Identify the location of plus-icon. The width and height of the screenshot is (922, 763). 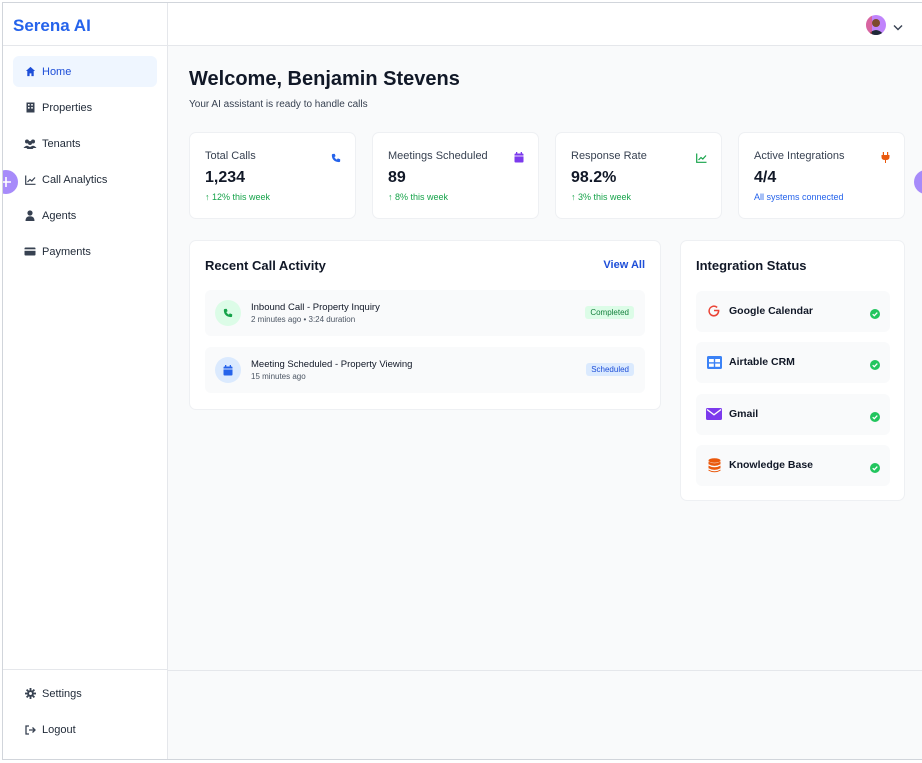
(7, 182).